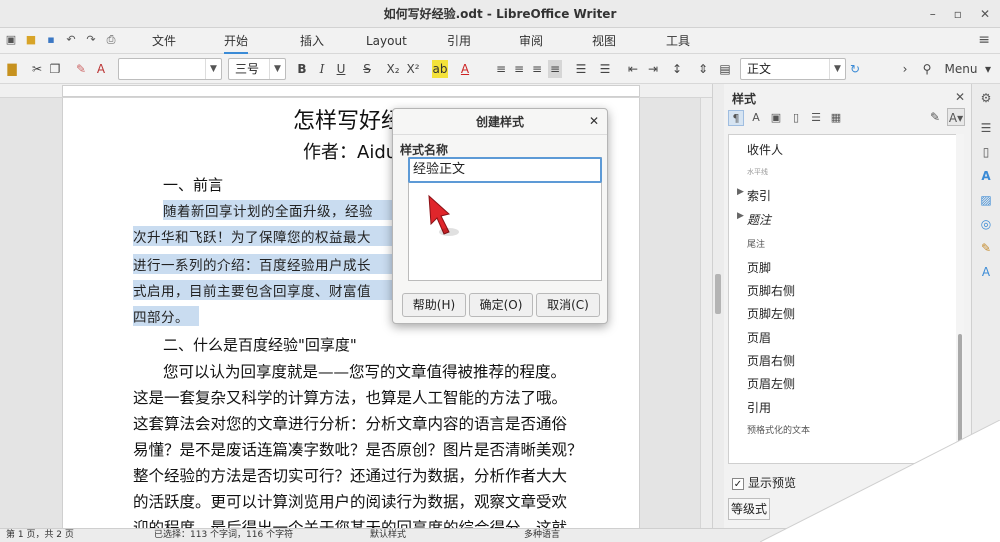  I want to click on properties-icon: ☰, so click(986, 128).